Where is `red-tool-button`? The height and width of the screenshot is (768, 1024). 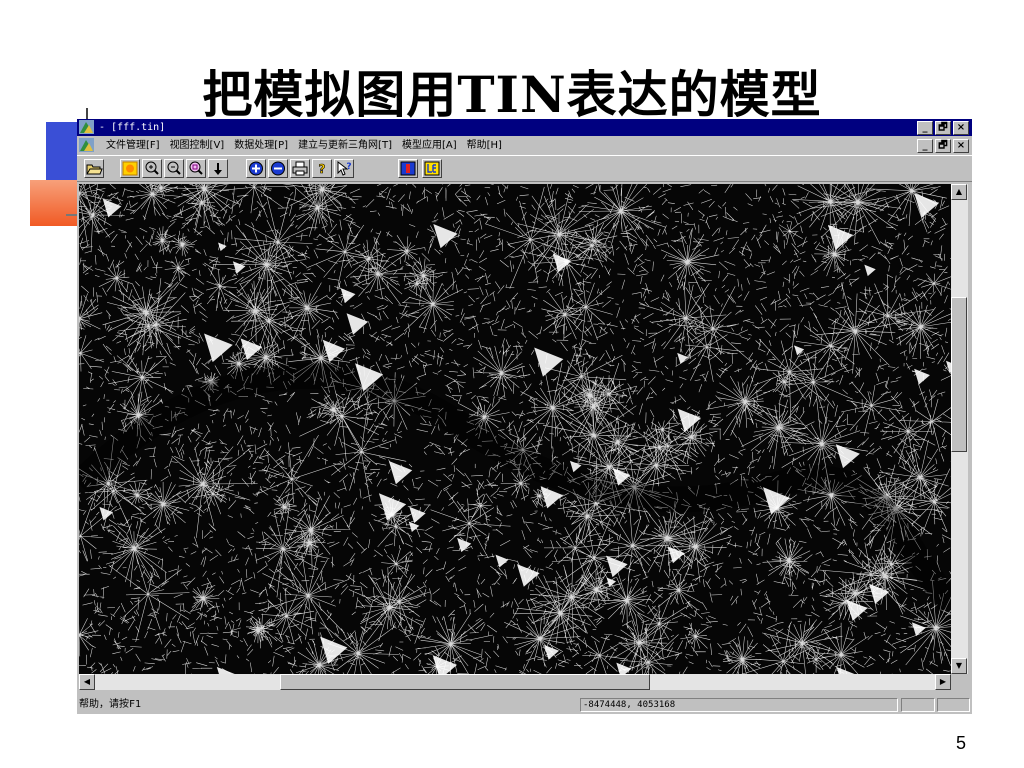 red-tool-button is located at coordinates (408, 168).